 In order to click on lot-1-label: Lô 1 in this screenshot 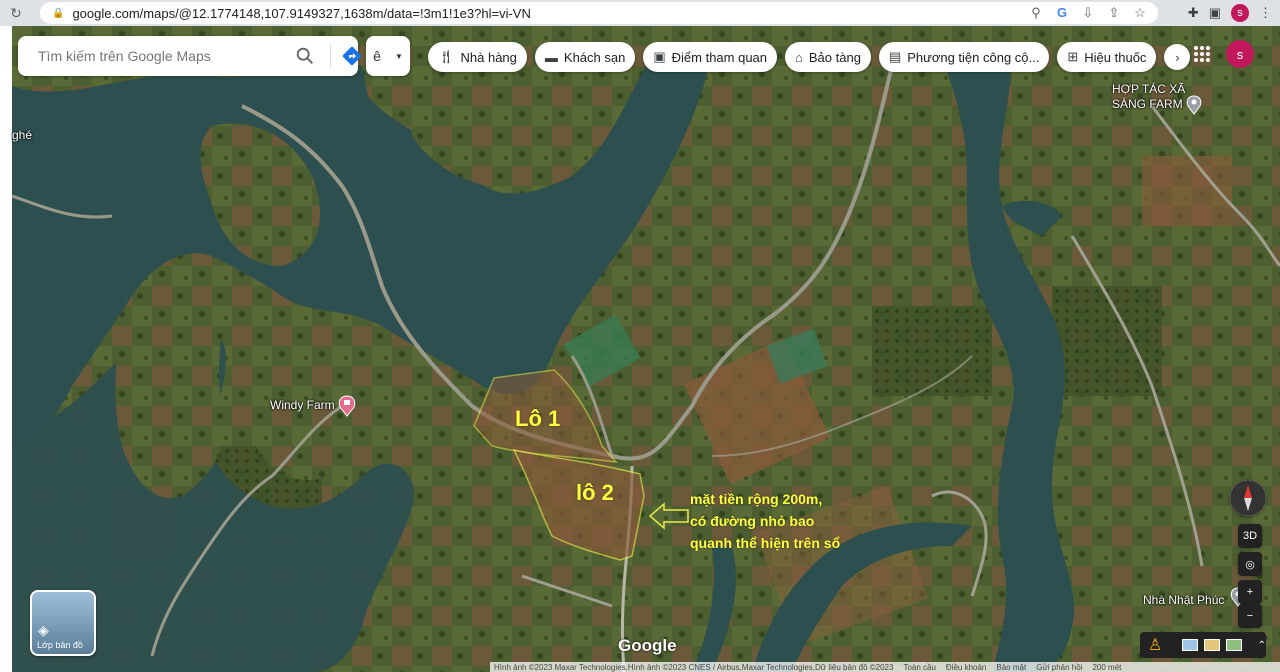, I will do `click(538, 418)`.